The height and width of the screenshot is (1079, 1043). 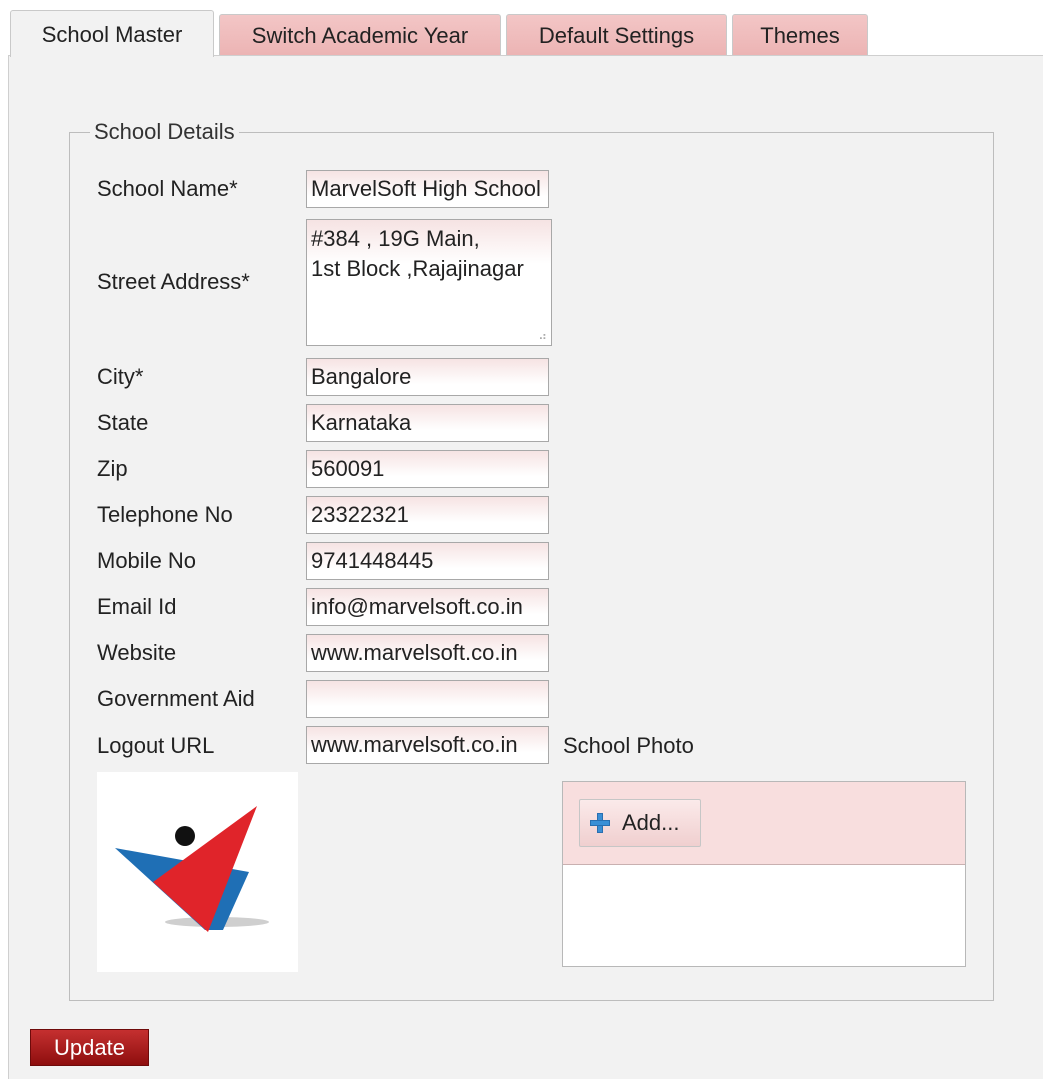 I want to click on tab-switch-academic-year: Switch Academic Year, so click(x=360, y=34).